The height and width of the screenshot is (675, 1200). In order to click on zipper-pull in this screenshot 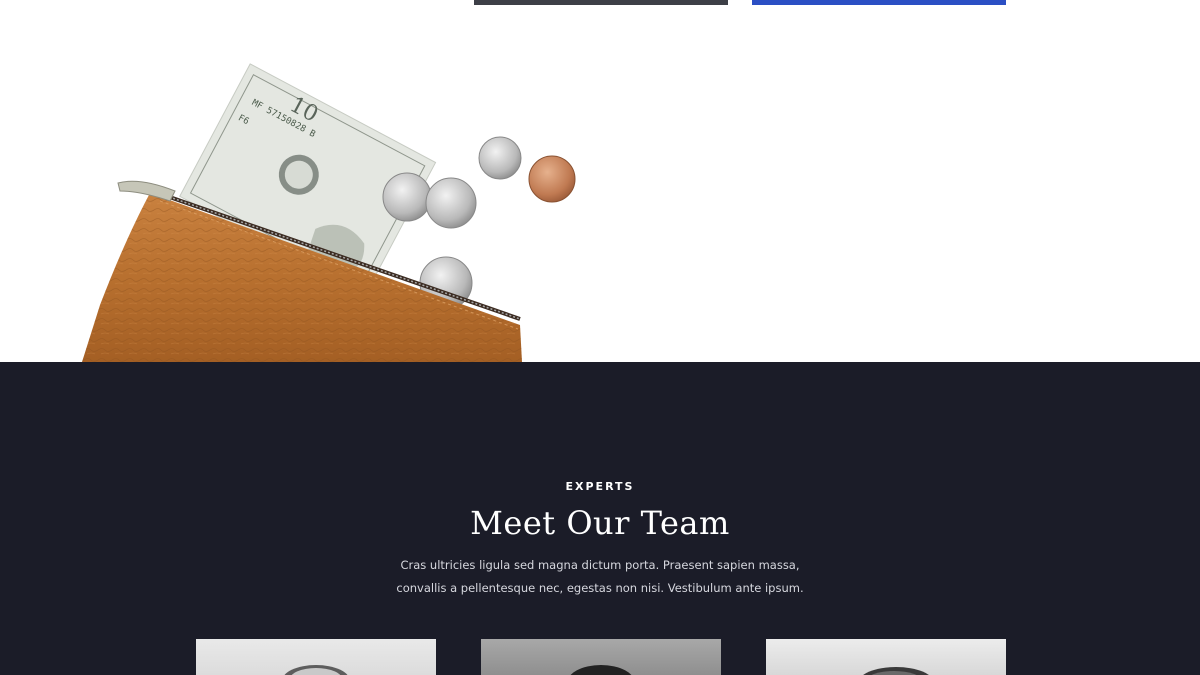, I will do `click(146, 191)`.